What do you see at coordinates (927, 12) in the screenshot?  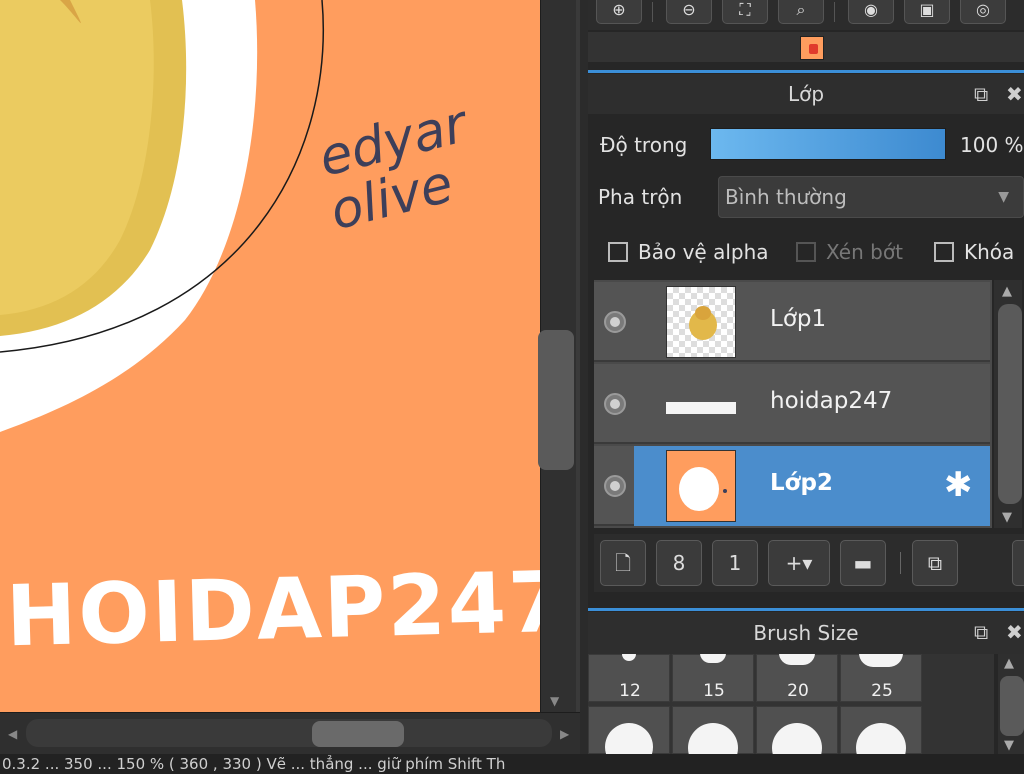 I see `flip-icon: ▣` at bounding box center [927, 12].